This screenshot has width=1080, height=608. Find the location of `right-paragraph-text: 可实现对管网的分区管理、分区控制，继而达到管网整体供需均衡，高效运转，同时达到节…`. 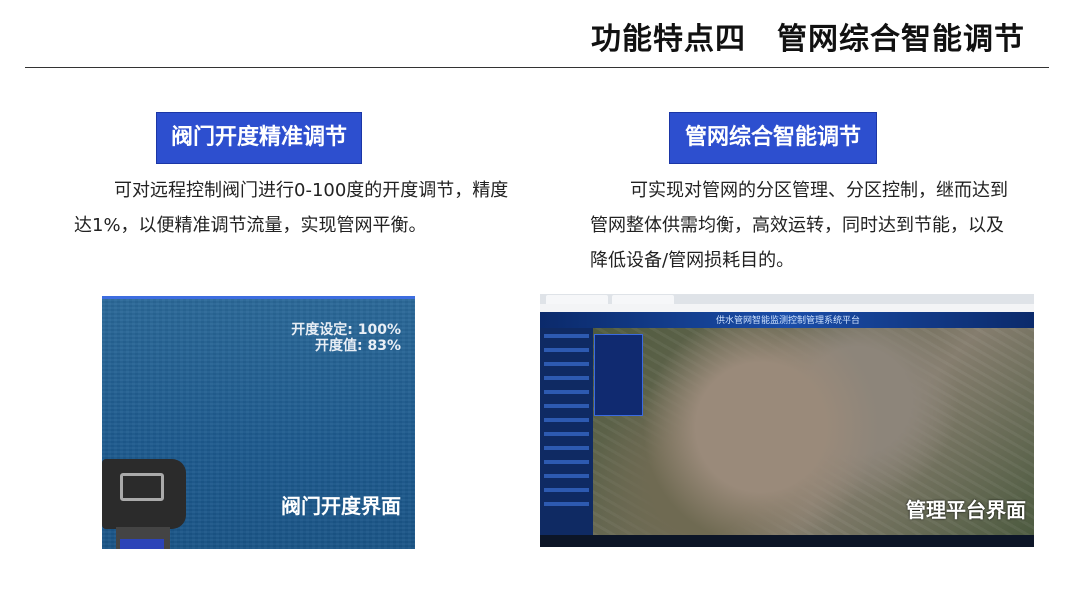

right-paragraph-text: 可实现对管网的分区管理、分区控制，继而达到管网整体供需均衡，高效运转，同时达到节… is located at coordinates (799, 225).